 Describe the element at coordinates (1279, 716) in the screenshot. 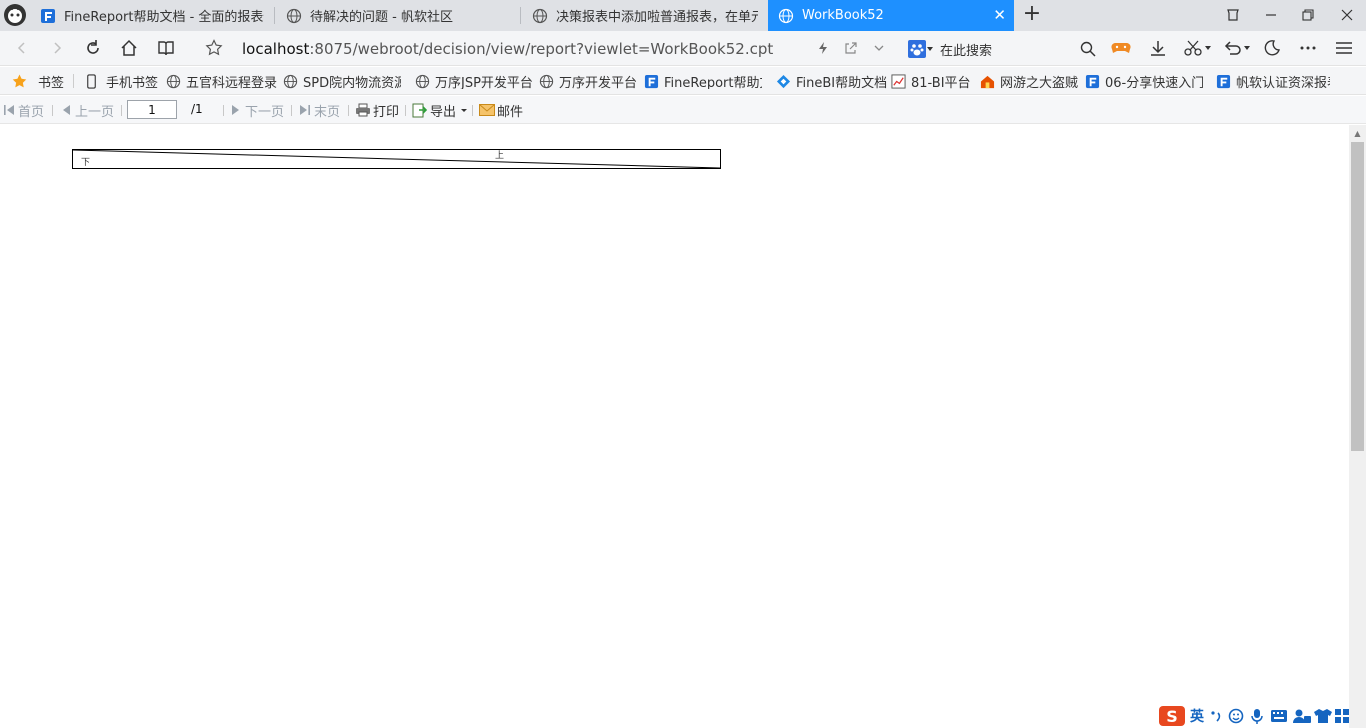

I see `keyboard-icon` at that location.